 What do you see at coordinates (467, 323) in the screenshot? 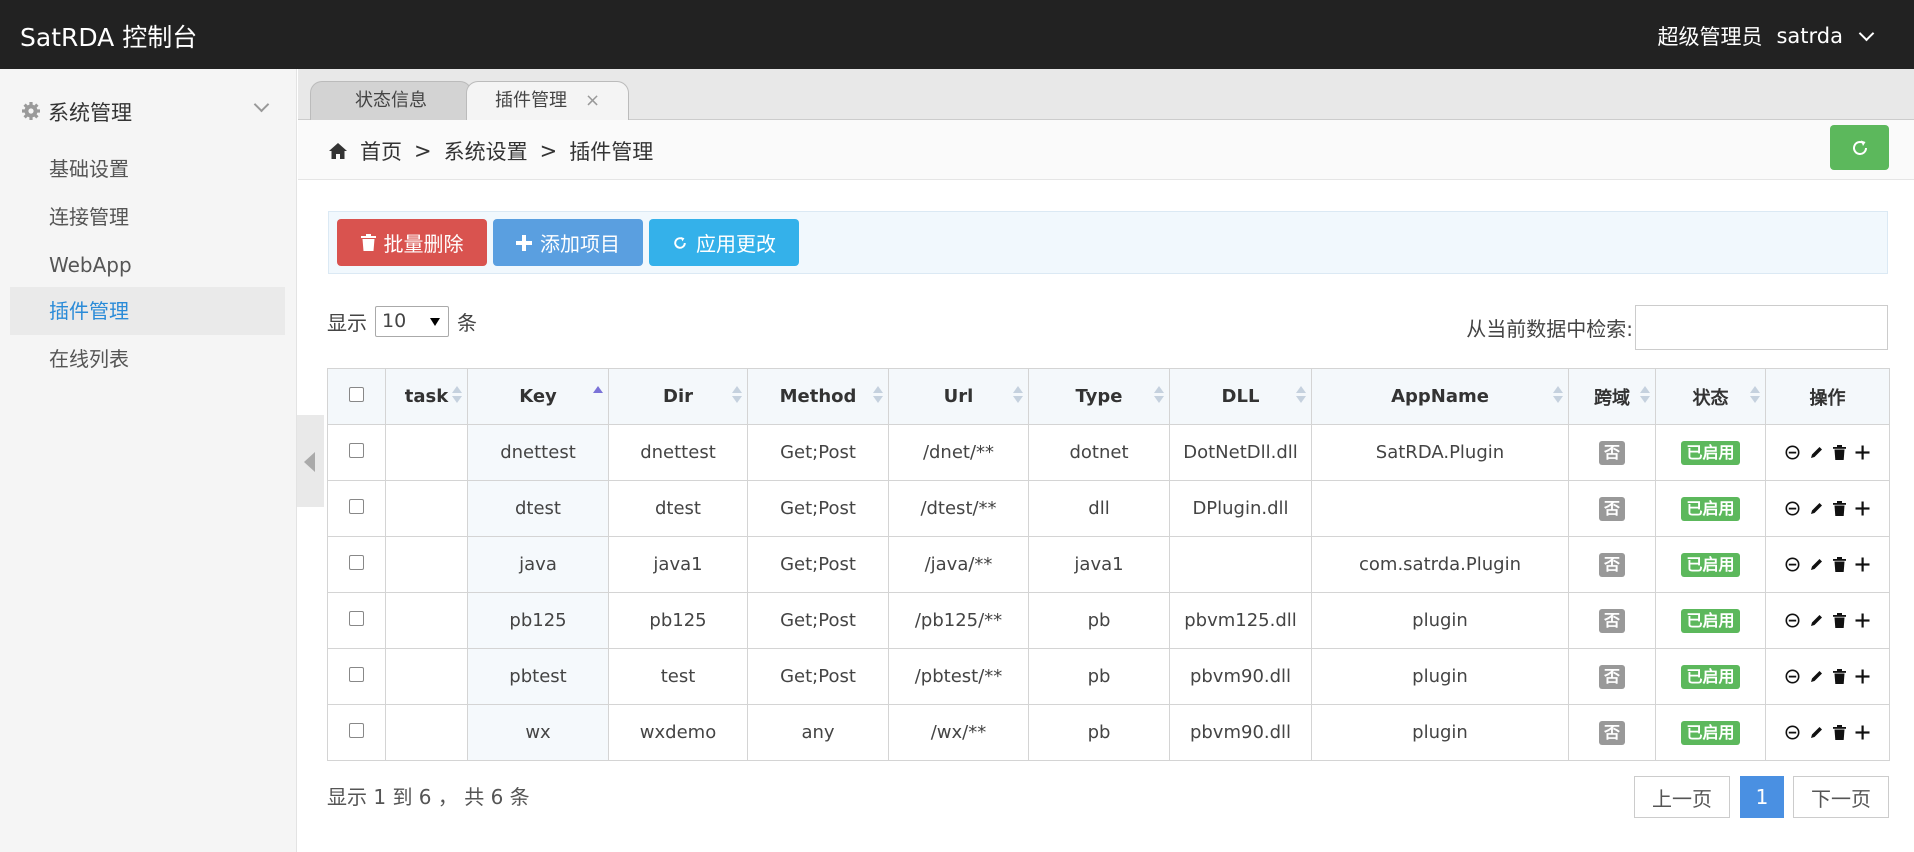
I see `length-suffix: 条` at bounding box center [467, 323].